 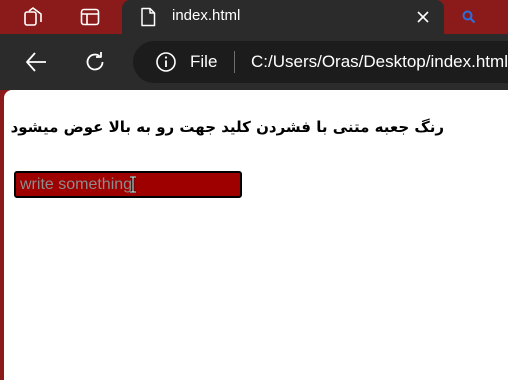 I want to click on tab-title: index.html, so click(x=206, y=15).